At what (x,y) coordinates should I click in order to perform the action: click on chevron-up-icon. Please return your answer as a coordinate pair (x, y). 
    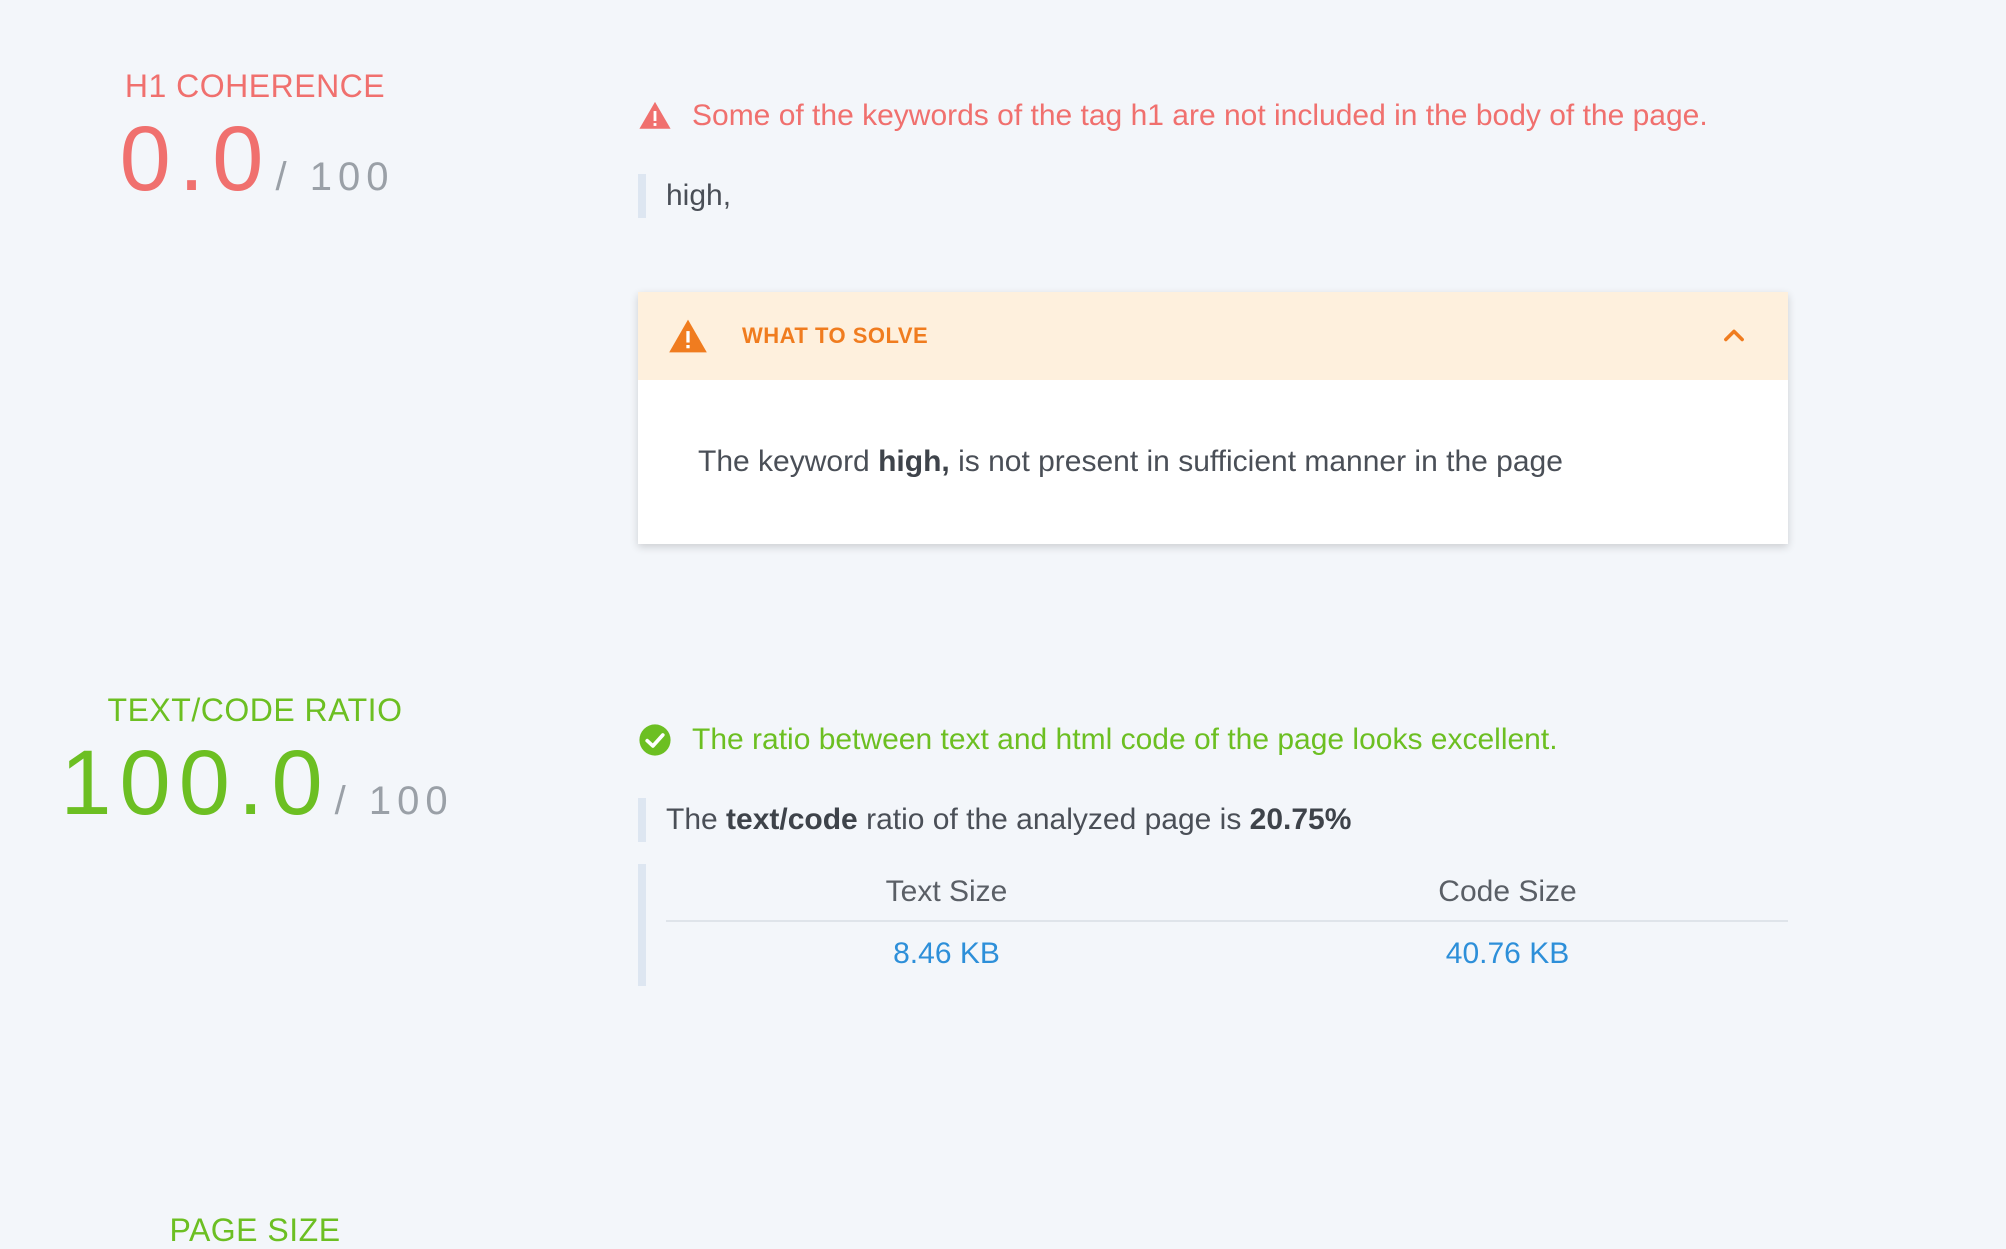
    Looking at the image, I should click on (1734, 336).